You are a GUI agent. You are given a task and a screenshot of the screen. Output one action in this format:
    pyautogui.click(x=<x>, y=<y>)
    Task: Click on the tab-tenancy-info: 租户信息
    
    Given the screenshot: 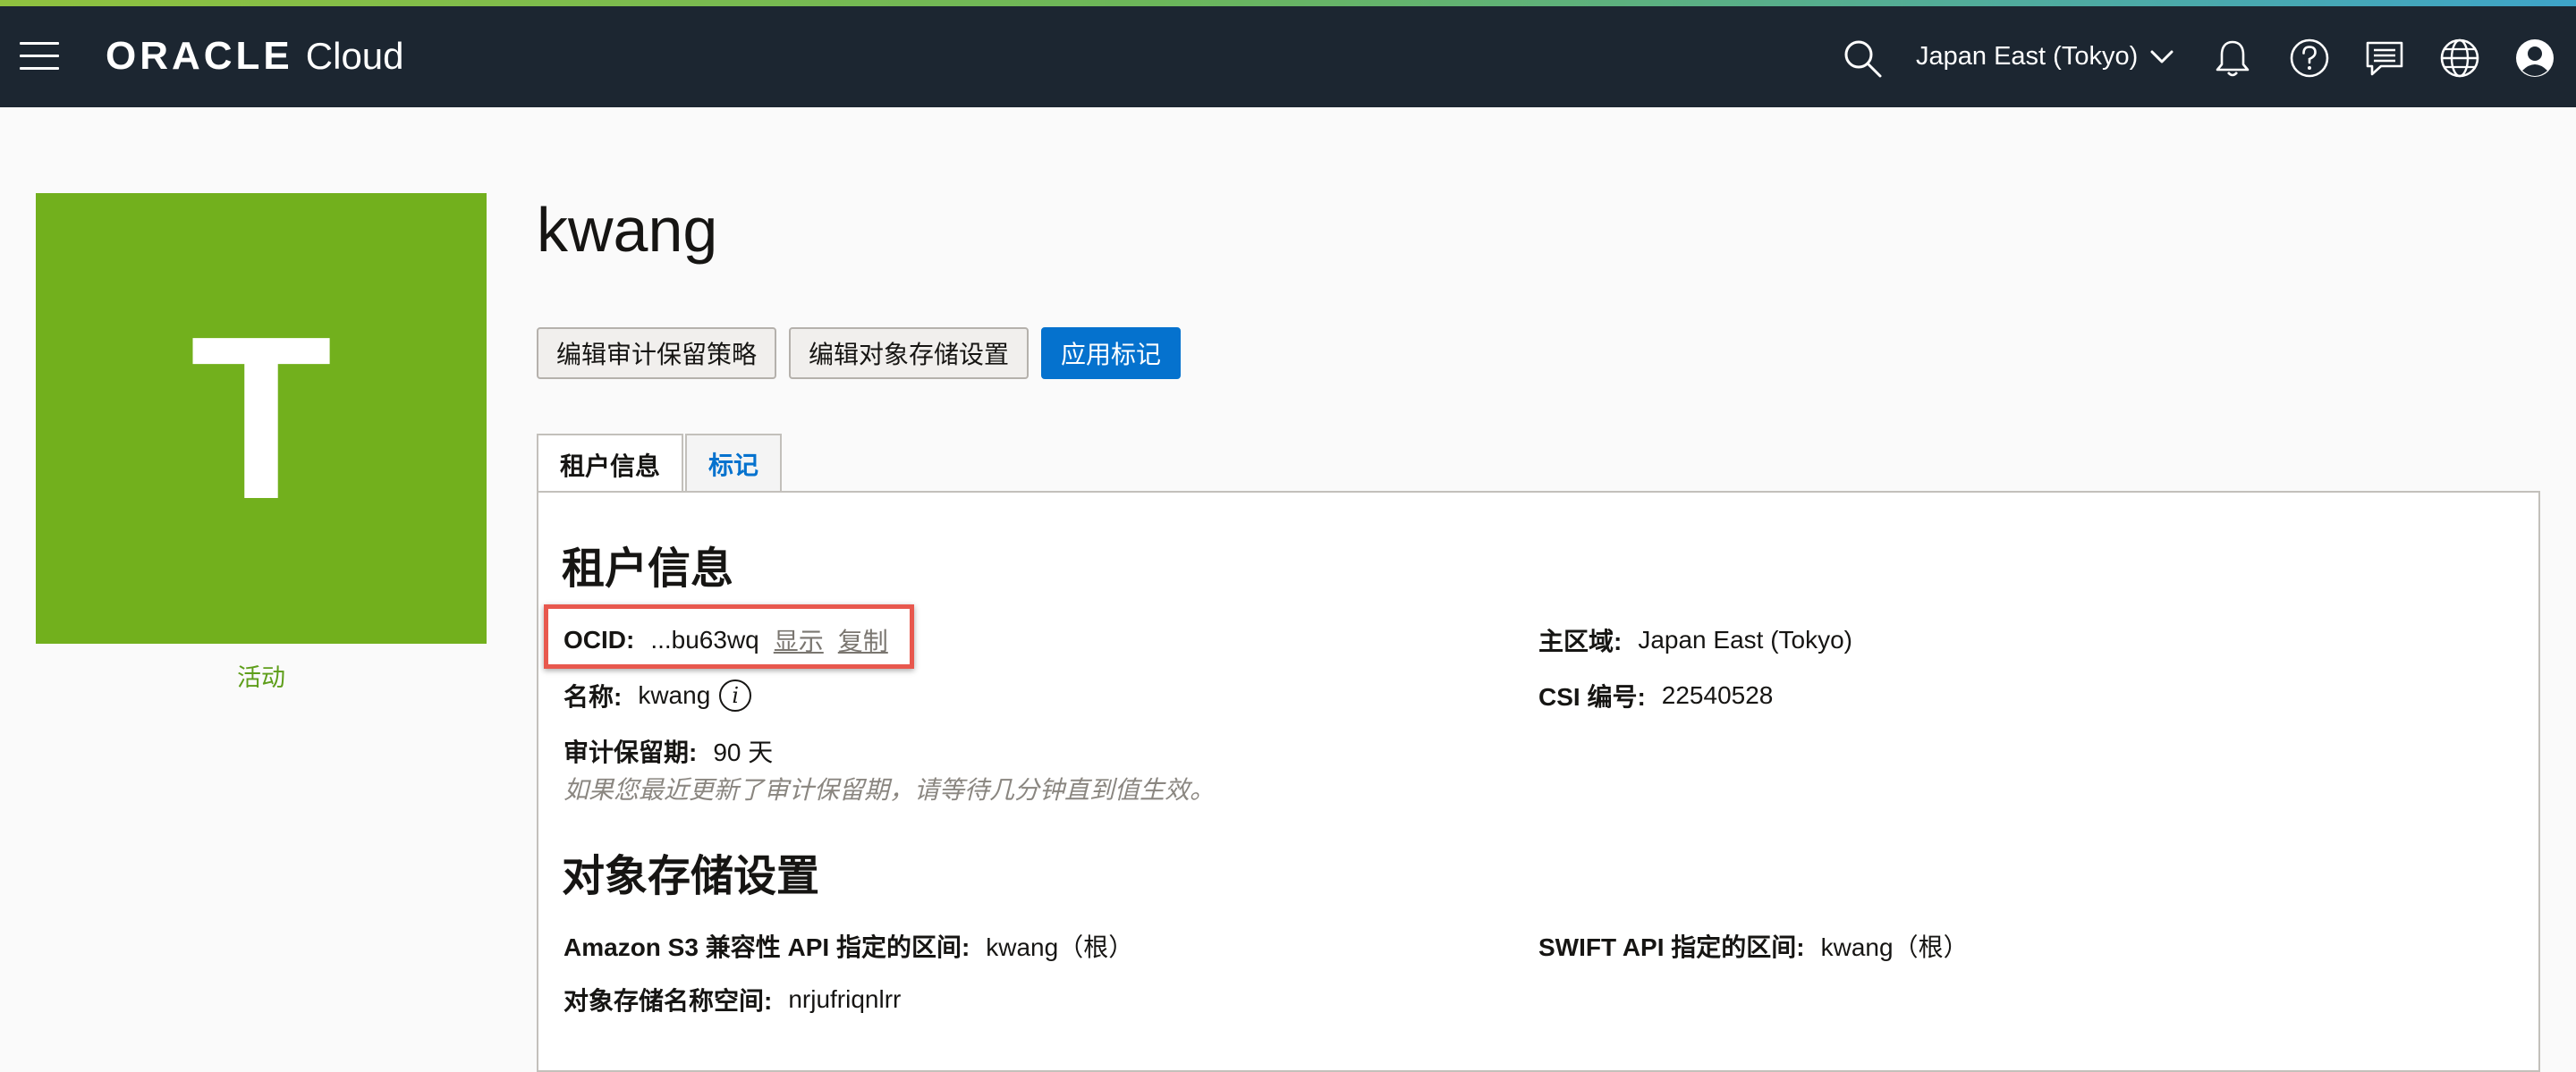 What is the action you would take?
    pyautogui.click(x=610, y=464)
    